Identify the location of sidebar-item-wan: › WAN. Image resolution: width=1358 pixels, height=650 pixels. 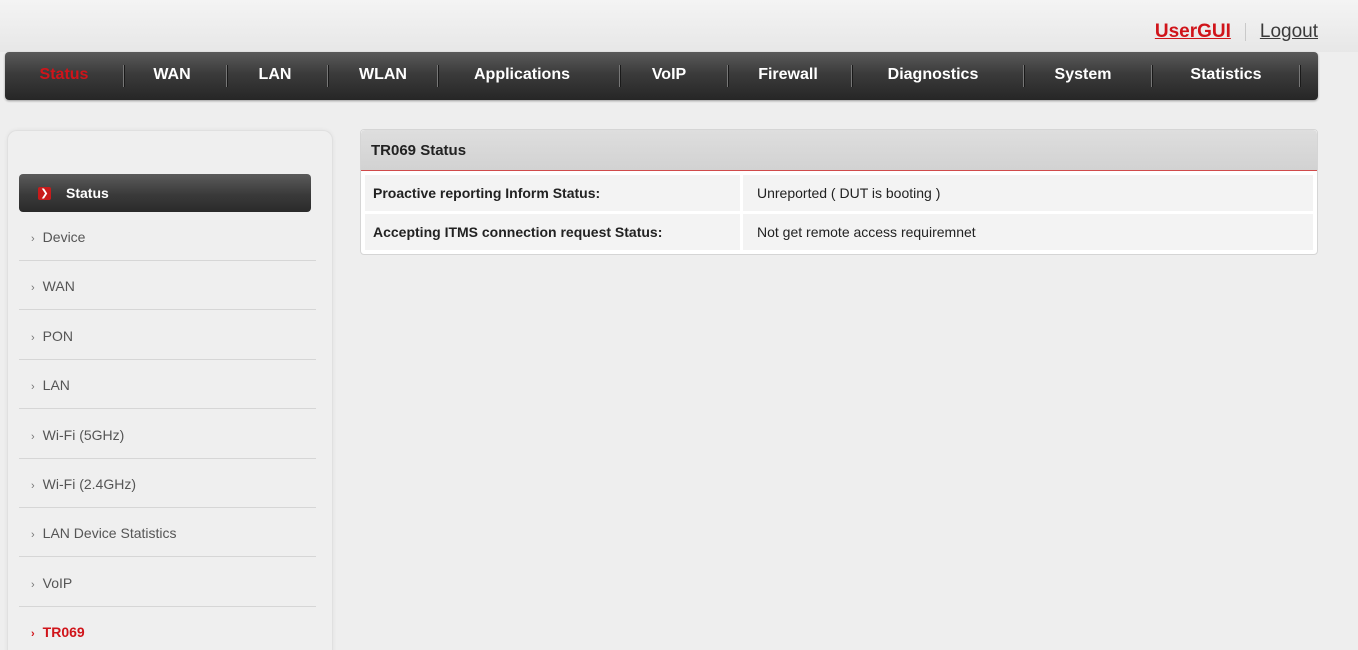
(167, 285).